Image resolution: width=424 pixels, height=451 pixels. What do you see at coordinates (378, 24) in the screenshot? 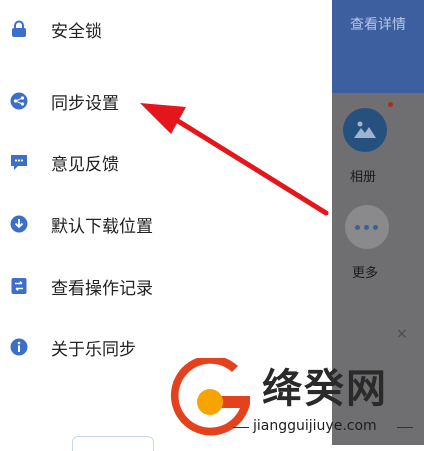
I see `view-details-link: 查看详情` at bounding box center [378, 24].